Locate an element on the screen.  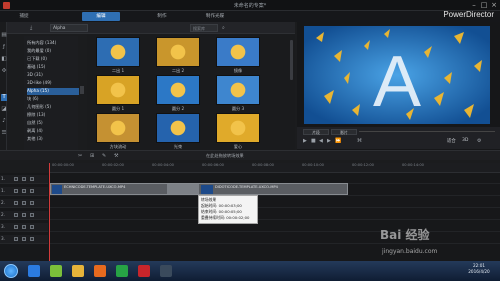
category-item: 其他 (3) is located at coordinates (53, 139).